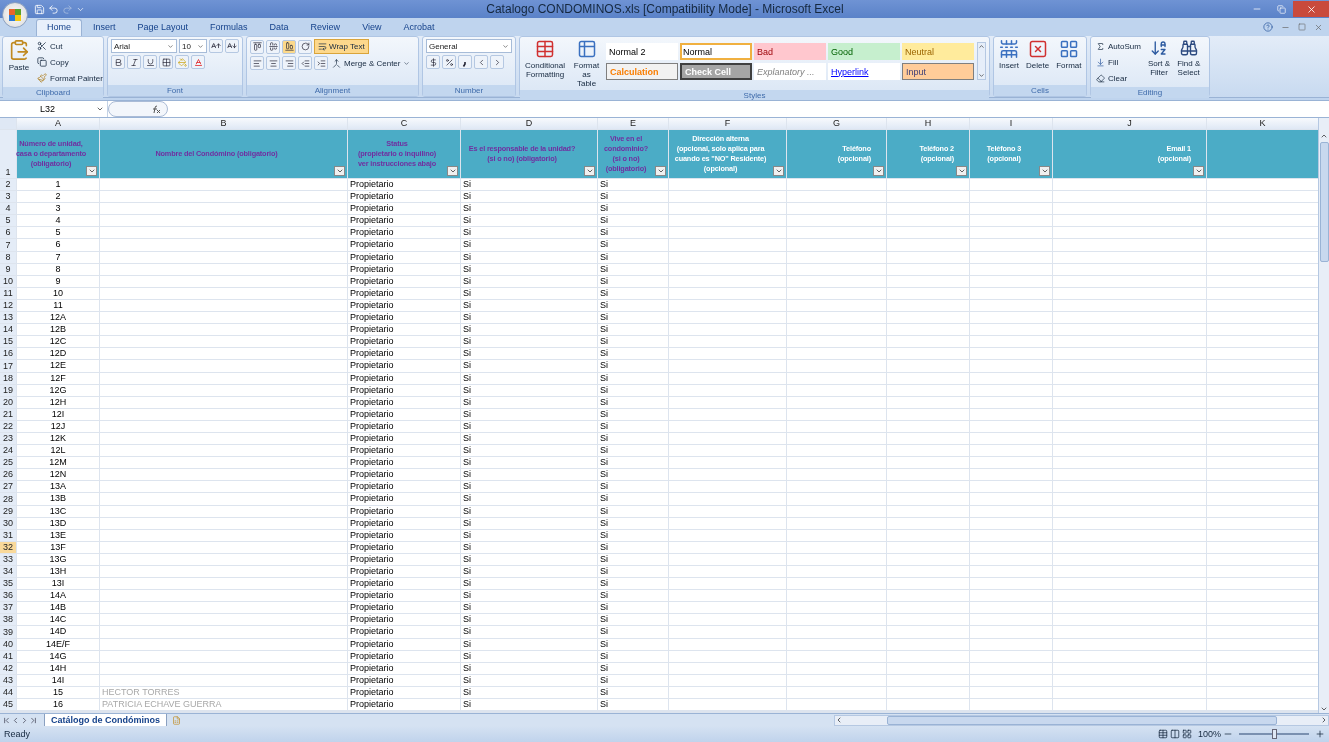 The width and height of the screenshot is (1329, 742). I want to click on page-layout-view-icon, so click(1174, 734).